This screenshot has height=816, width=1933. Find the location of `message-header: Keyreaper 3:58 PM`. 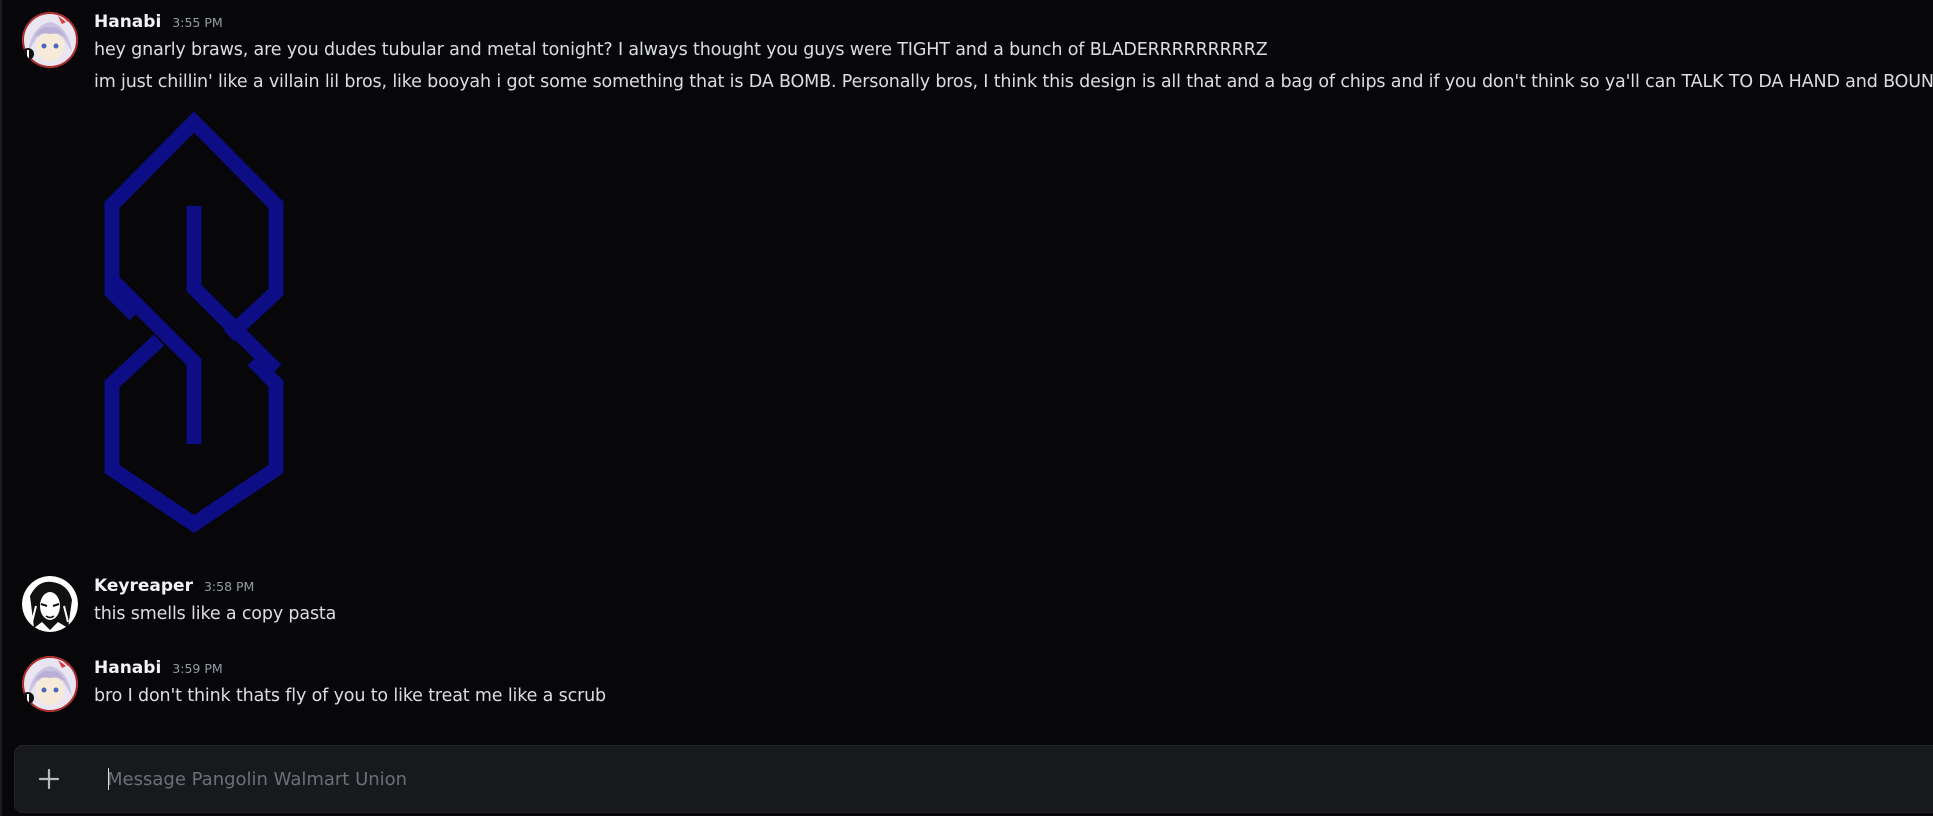

message-header: Keyreaper 3:58 PM is located at coordinates (174, 588).